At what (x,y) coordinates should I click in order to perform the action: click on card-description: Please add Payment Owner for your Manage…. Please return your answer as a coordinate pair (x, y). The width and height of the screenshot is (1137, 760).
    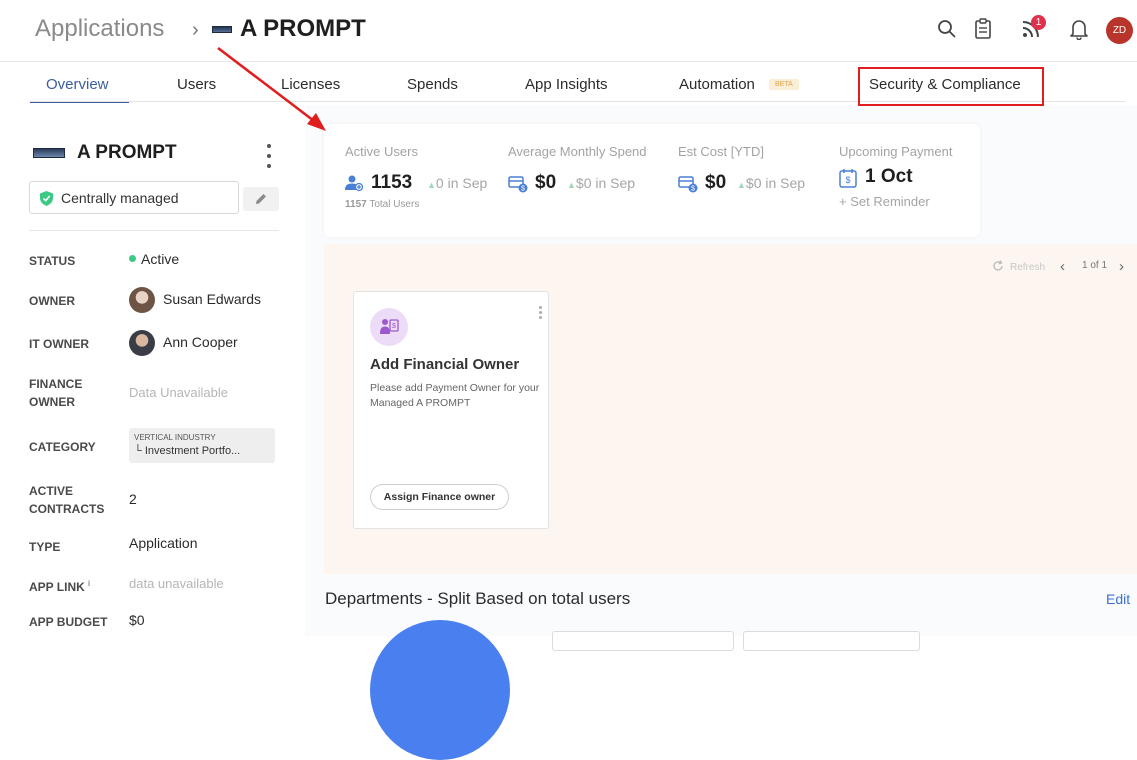
    Looking at the image, I should click on (455, 395).